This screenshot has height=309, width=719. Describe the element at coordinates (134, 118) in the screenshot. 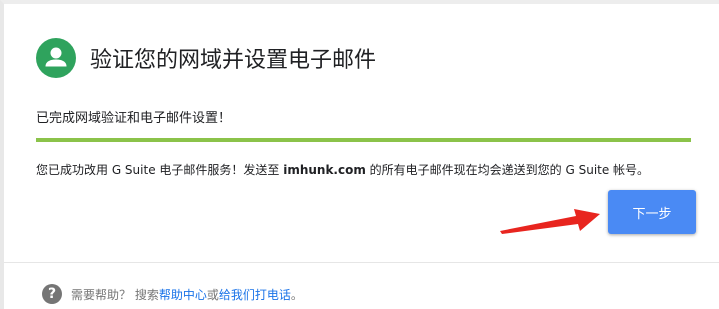

I see `status-text: 已完成网域验证和电子邮件设置！` at that location.